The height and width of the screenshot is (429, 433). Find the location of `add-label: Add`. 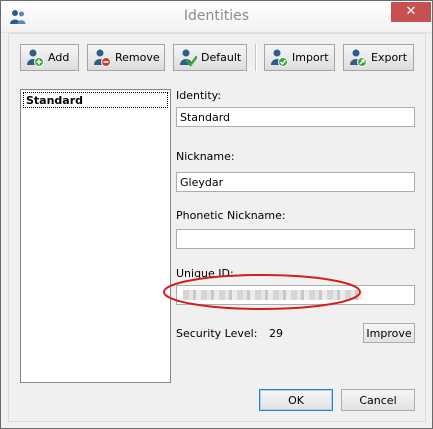

add-label: Add is located at coordinates (59, 57).